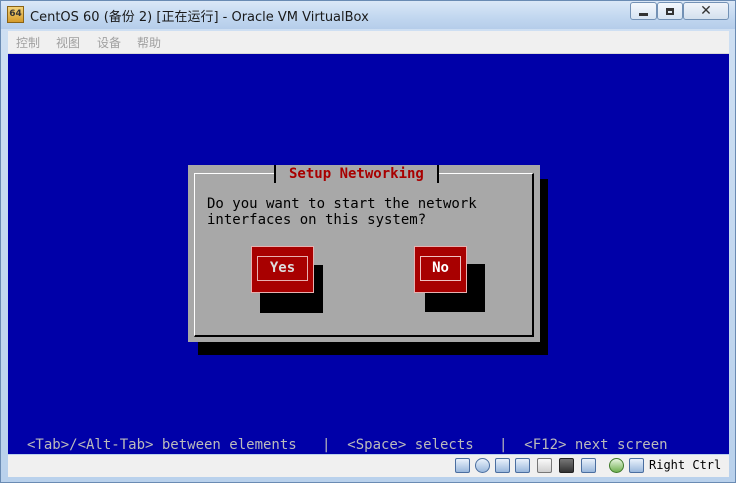 This screenshot has height=483, width=736. Describe the element at coordinates (15, 14) in the screenshot. I see `virtualbox-app-icon: 64` at that location.